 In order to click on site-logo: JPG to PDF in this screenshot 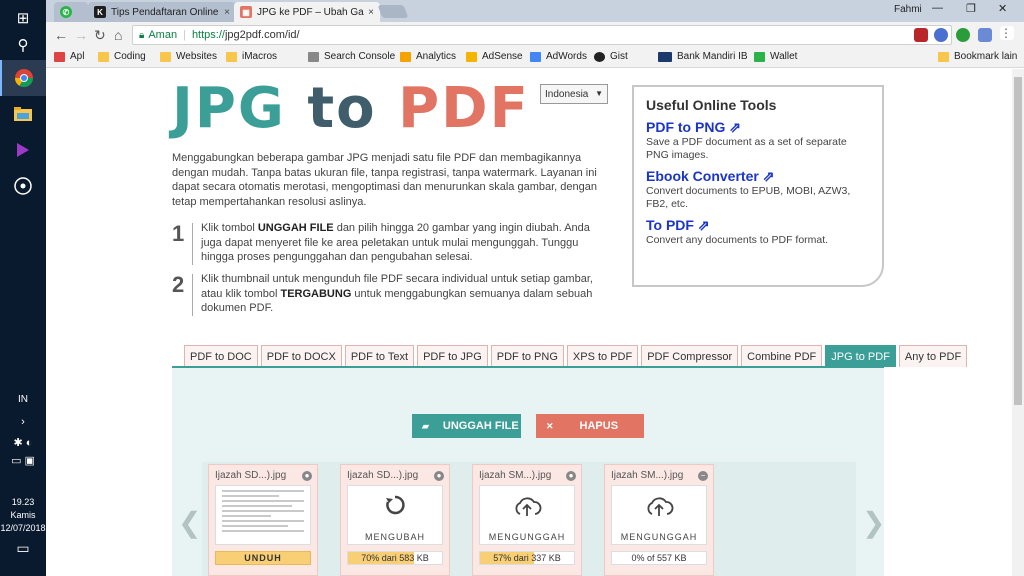, I will do `click(351, 109)`.